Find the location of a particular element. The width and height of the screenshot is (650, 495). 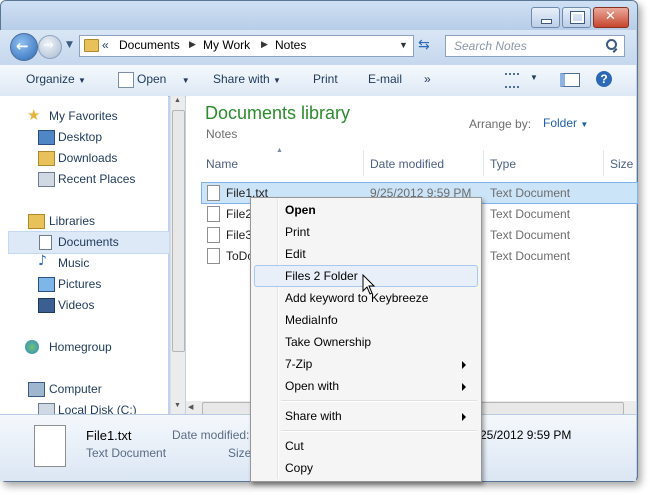

nav-libraries: Libraries is located at coordinates (72, 221).